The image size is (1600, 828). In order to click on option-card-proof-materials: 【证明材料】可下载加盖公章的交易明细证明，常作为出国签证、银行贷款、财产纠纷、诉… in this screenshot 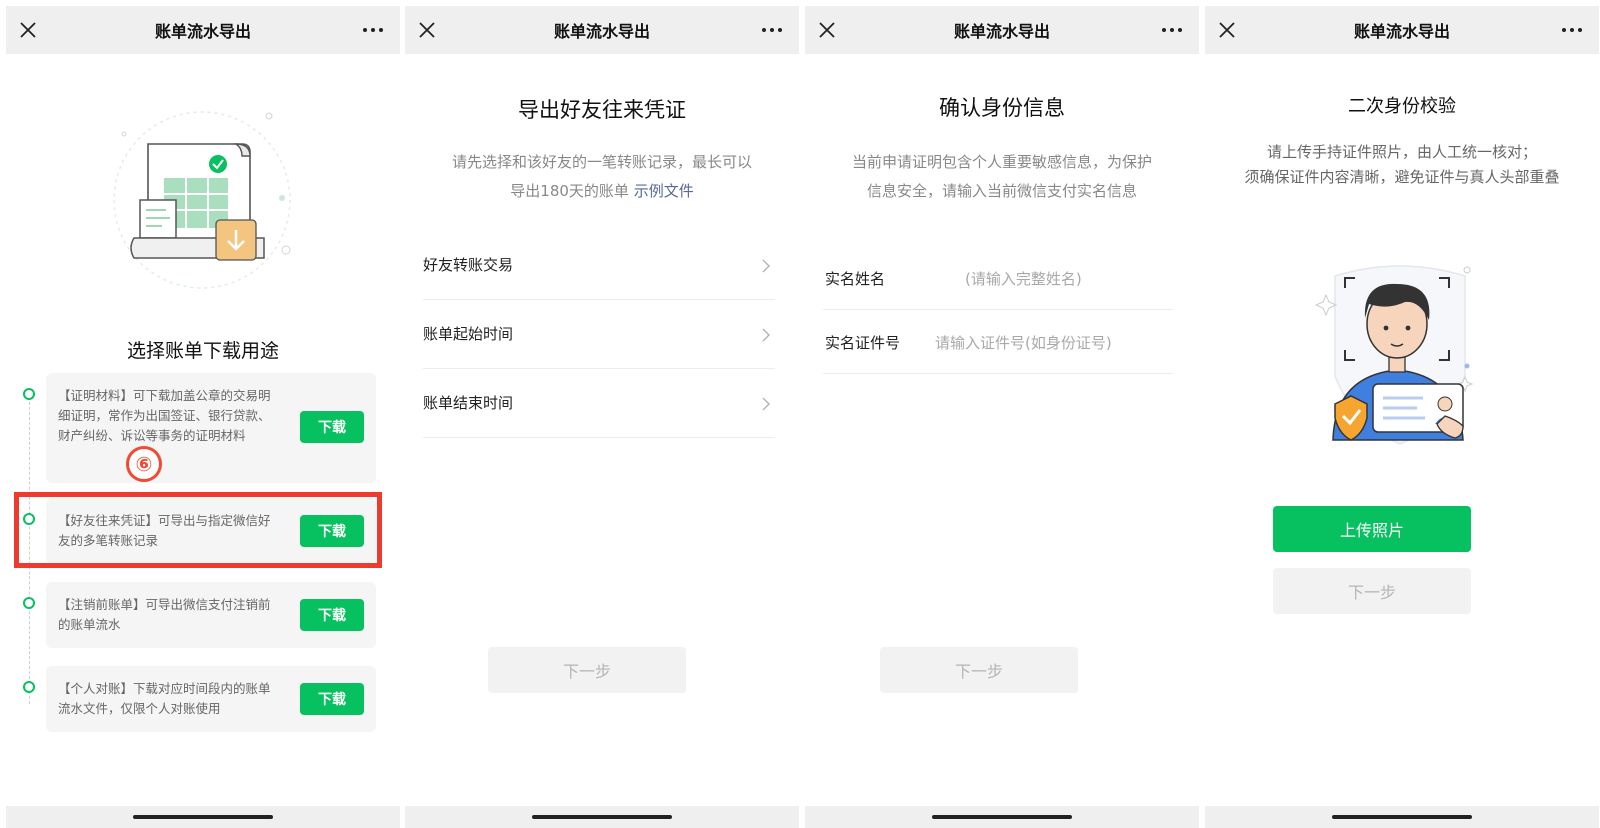, I will do `click(211, 428)`.